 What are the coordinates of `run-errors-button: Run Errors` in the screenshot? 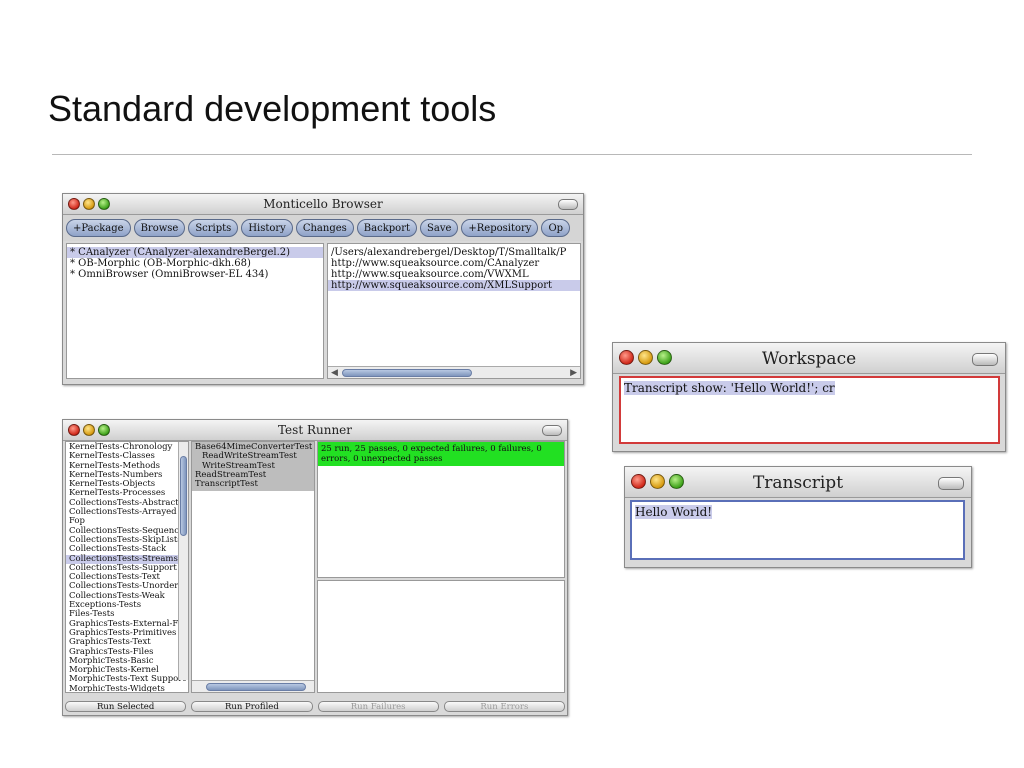 It's located at (504, 706).